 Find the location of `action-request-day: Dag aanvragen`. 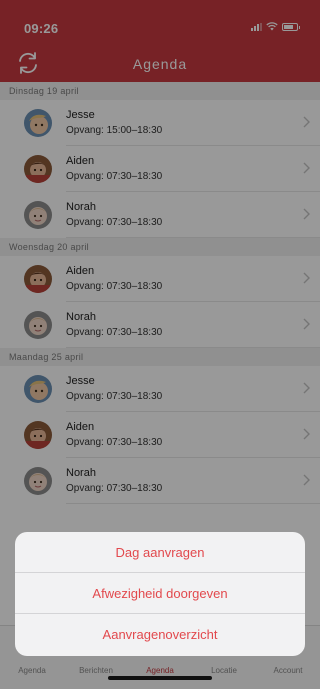

action-request-day: Dag aanvragen is located at coordinates (160, 552).